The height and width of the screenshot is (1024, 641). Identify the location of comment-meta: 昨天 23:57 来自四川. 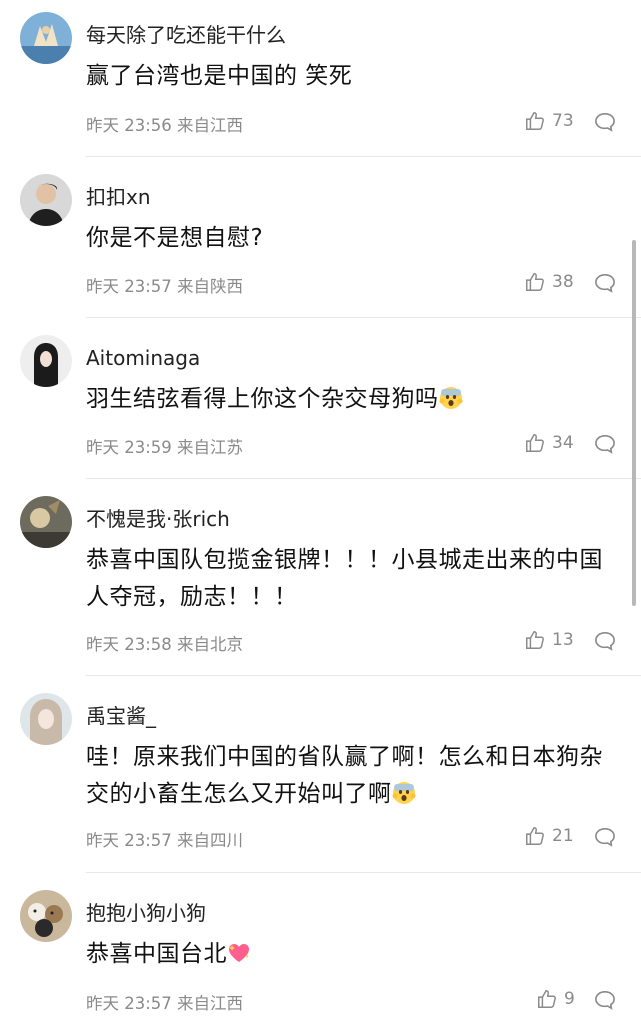
(165, 840).